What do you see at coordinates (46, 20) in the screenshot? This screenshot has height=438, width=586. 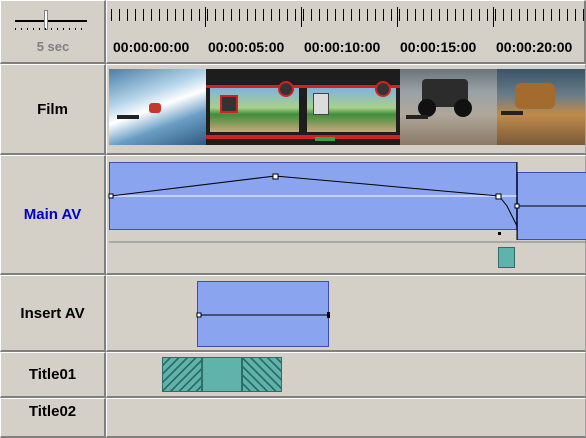 I see `zoom-slider-thumb` at bounding box center [46, 20].